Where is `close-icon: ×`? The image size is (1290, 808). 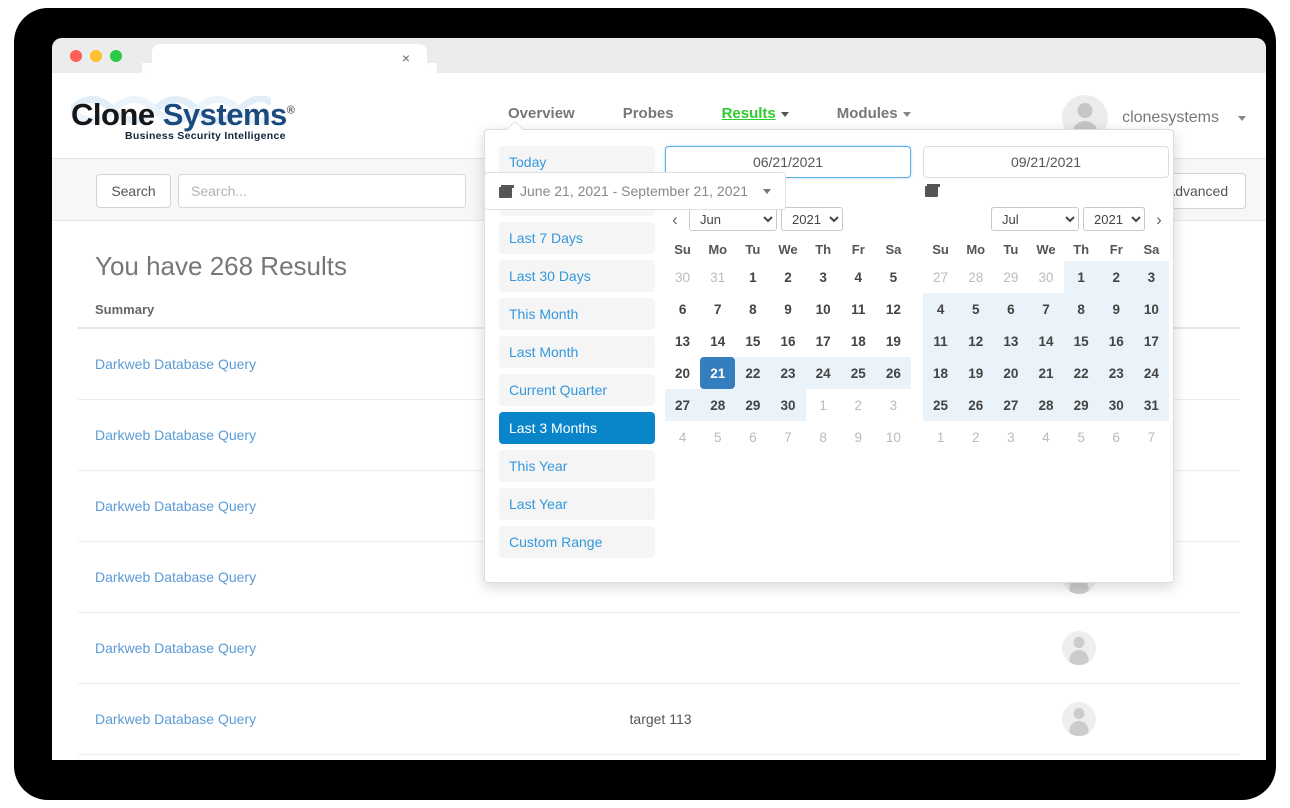
close-icon: × is located at coordinates (406, 58).